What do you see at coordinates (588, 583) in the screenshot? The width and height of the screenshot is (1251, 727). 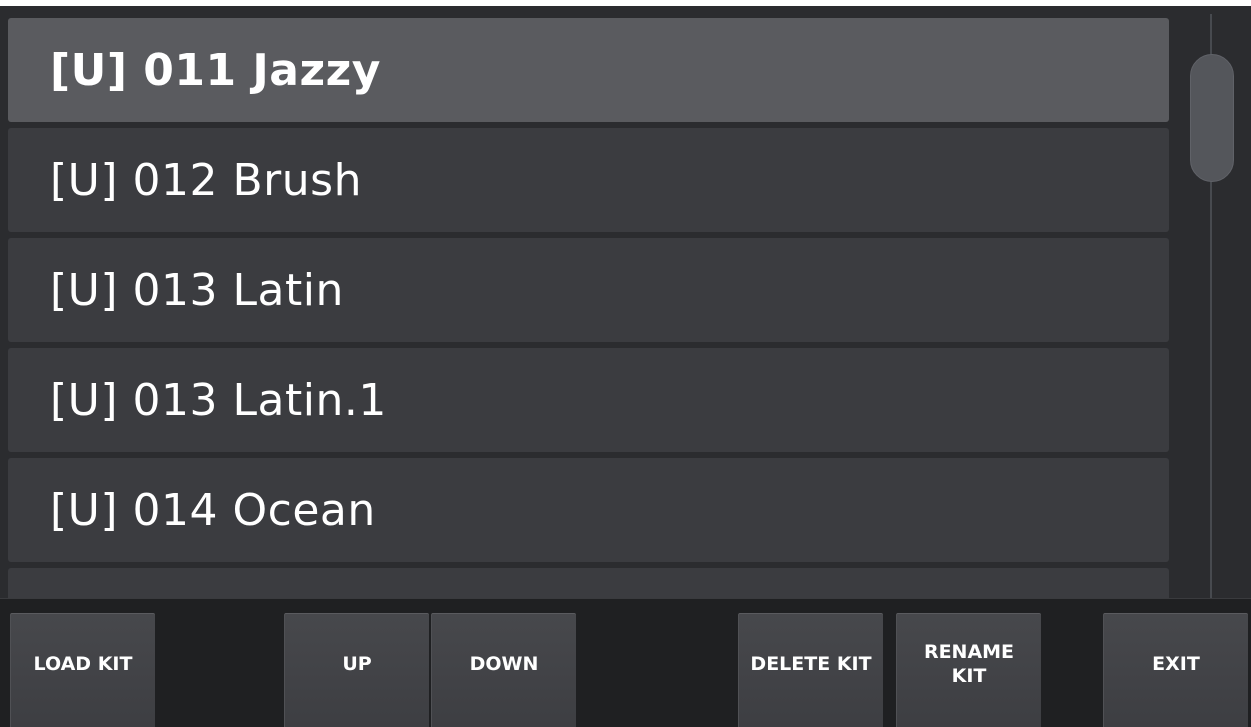 I see `kit-list-item-partial` at bounding box center [588, 583].